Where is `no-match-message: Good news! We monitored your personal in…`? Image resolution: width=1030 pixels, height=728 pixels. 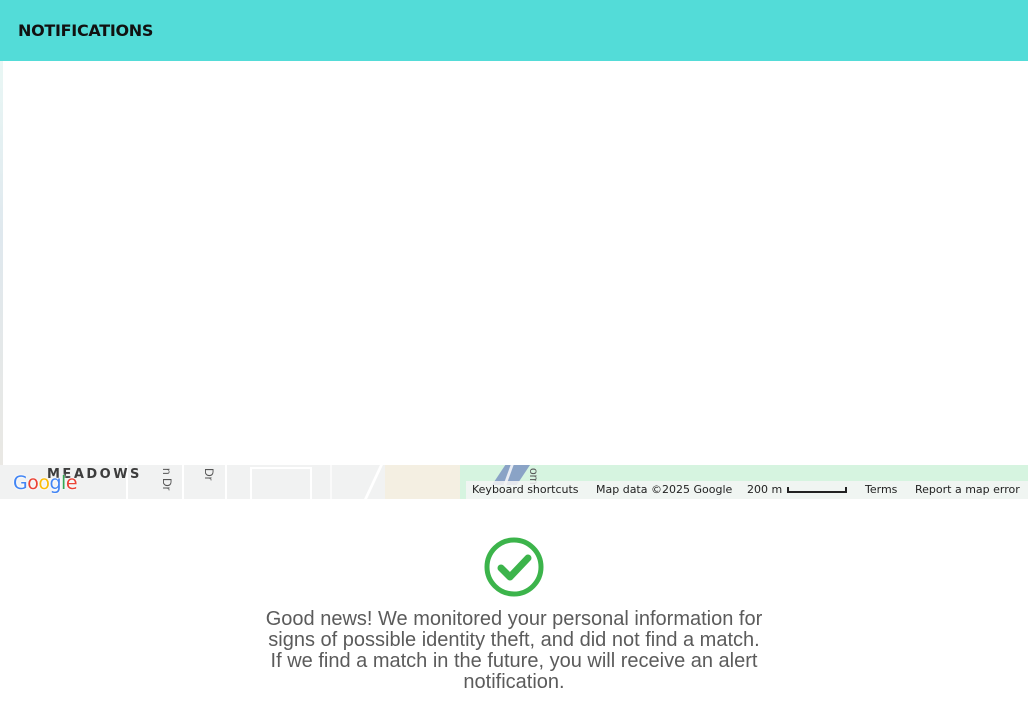 no-match-message: Good news! We monitored your personal in… is located at coordinates (514, 651).